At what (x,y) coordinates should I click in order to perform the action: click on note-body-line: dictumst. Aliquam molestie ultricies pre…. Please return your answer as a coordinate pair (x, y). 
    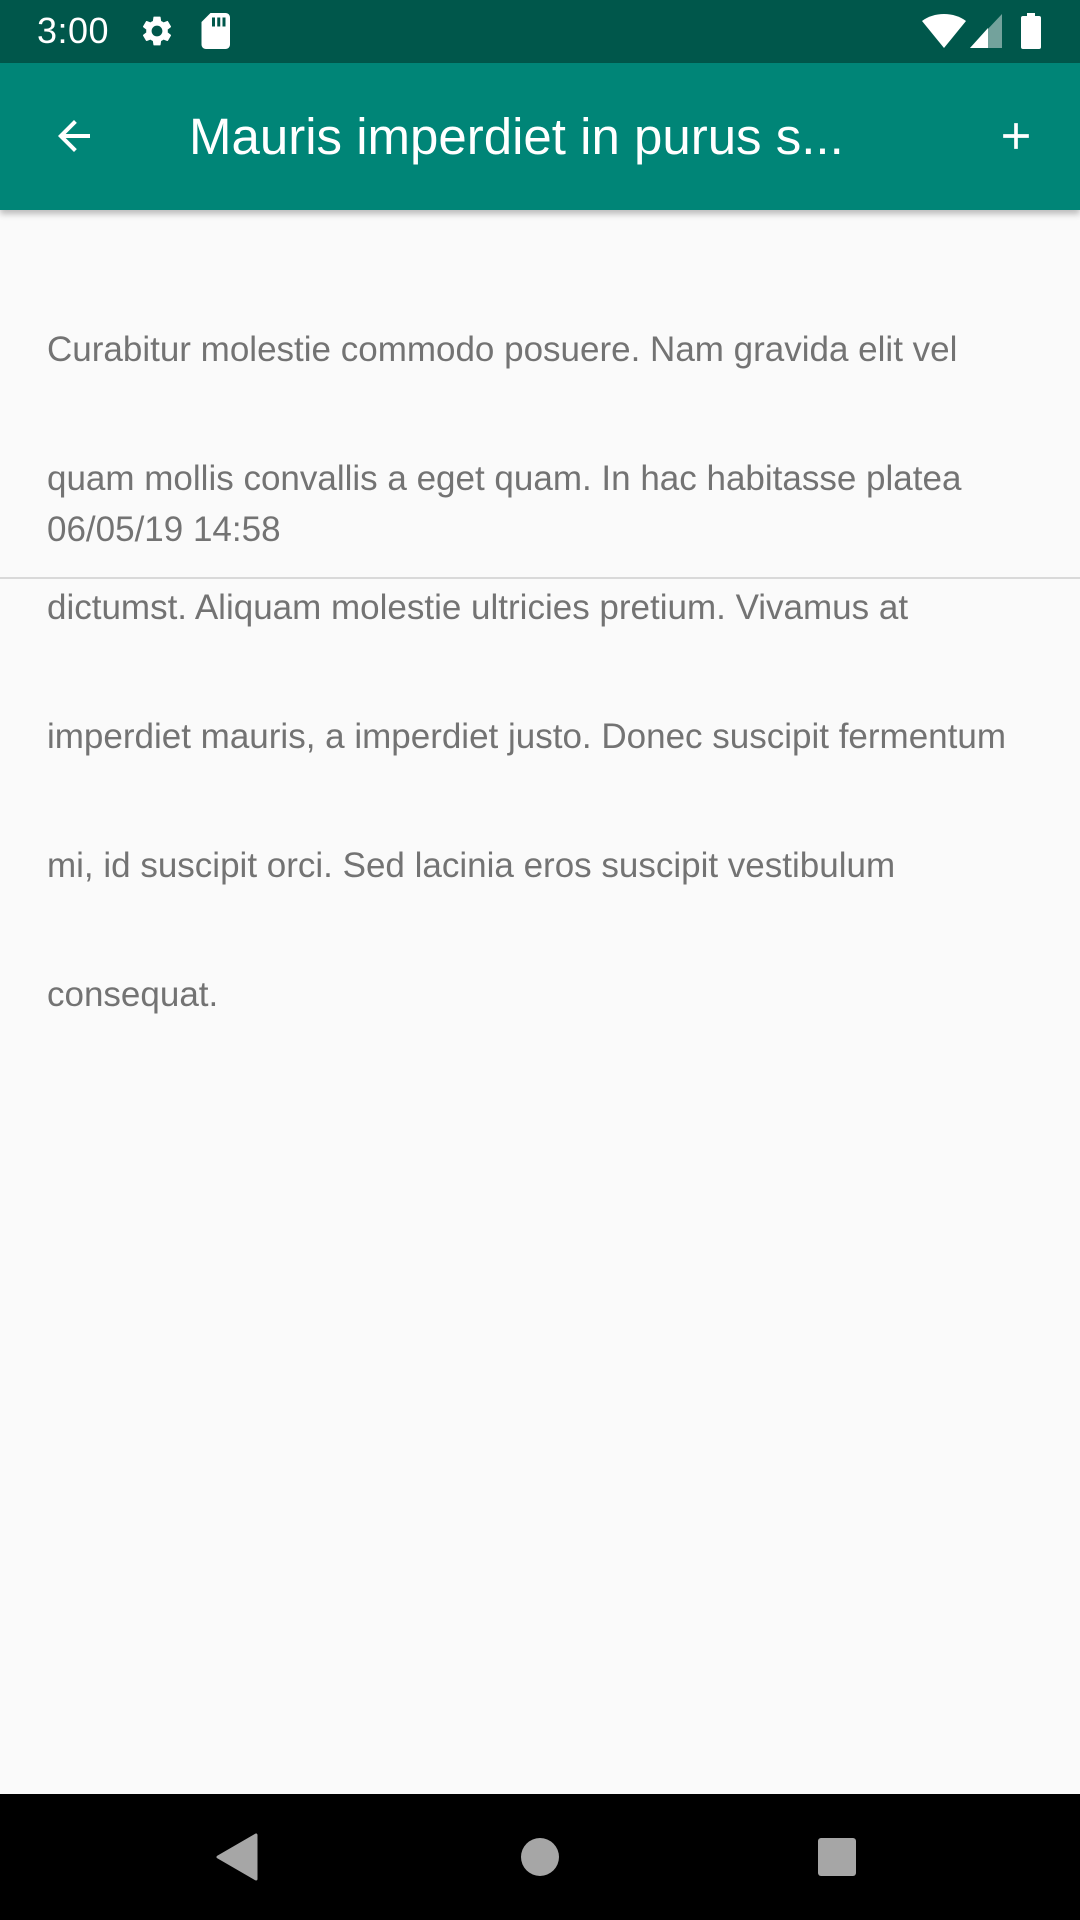
    Looking at the image, I should click on (478, 607).